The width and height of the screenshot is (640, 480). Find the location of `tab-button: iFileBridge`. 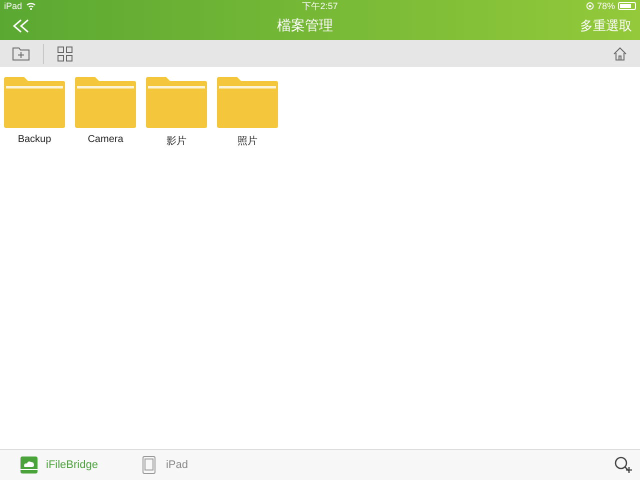

tab-button: iFileBridge is located at coordinates (59, 465).